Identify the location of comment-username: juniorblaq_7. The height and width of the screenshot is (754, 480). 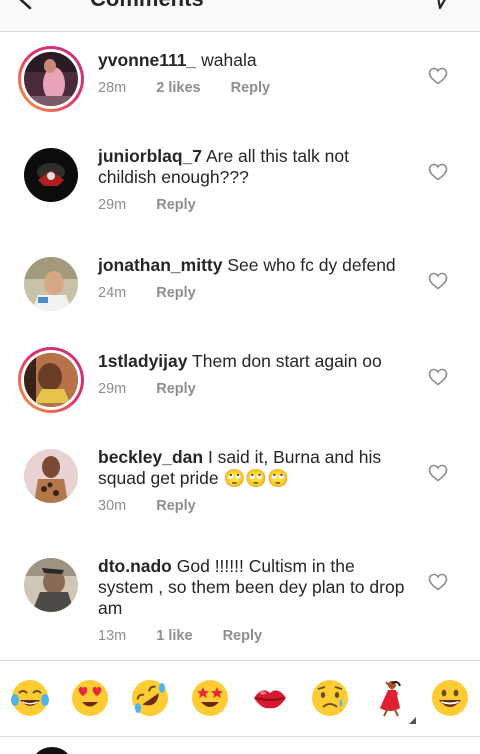
(150, 156).